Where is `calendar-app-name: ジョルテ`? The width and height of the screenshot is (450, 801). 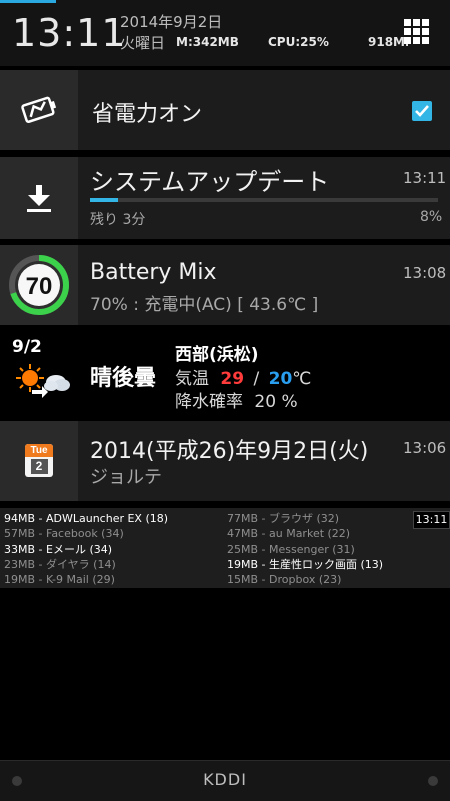 calendar-app-name: ジョルテ is located at coordinates (126, 477).